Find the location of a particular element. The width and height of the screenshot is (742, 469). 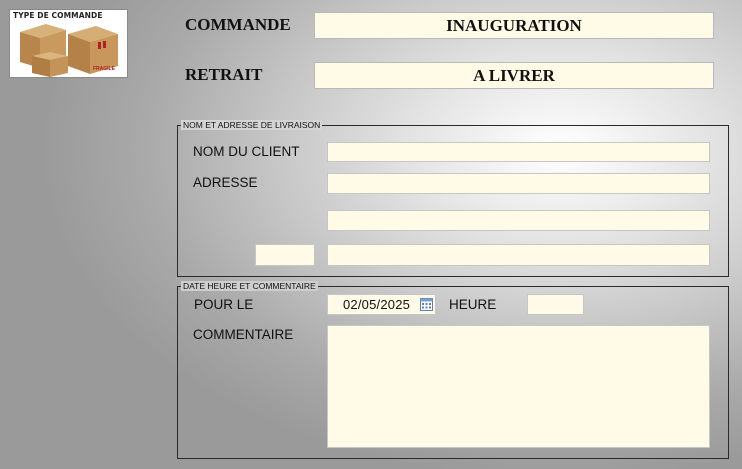

postal-code-field is located at coordinates (285, 255).